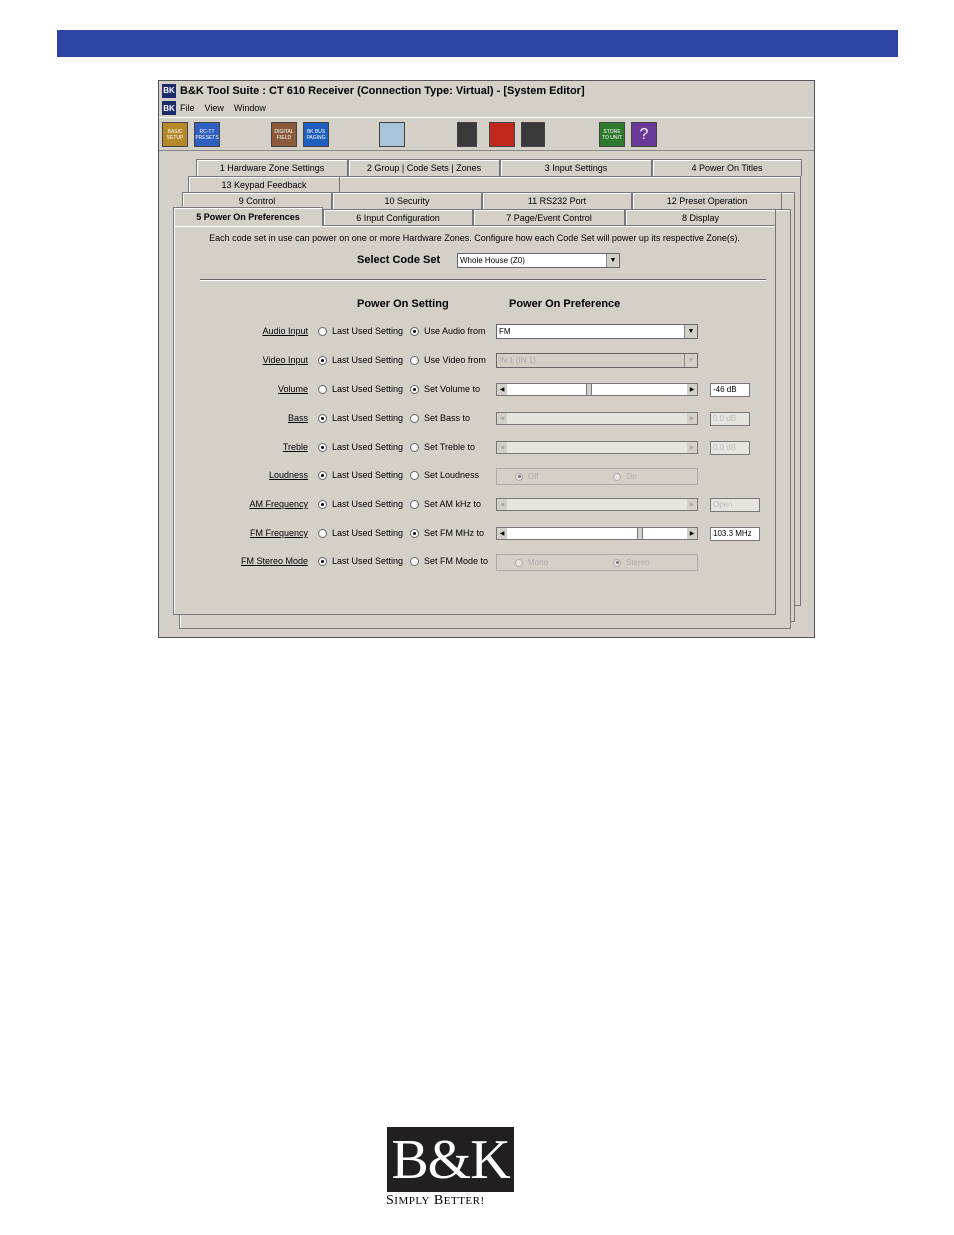 The image size is (954, 1235). Describe the element at coordinates (597, 447) in the screenshot. I see `treble-slider: ◀ ▶` at that location.